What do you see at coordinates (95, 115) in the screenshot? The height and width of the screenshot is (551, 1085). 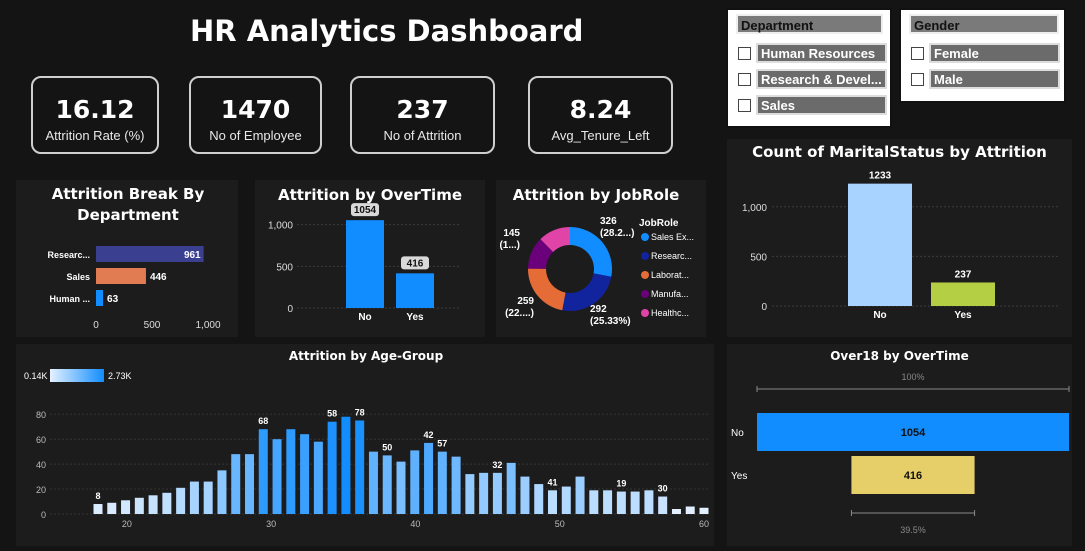 I see `kpi-attrition-rate: 16.12 Attrition Rate (%)` at bounding box center [95, 115].